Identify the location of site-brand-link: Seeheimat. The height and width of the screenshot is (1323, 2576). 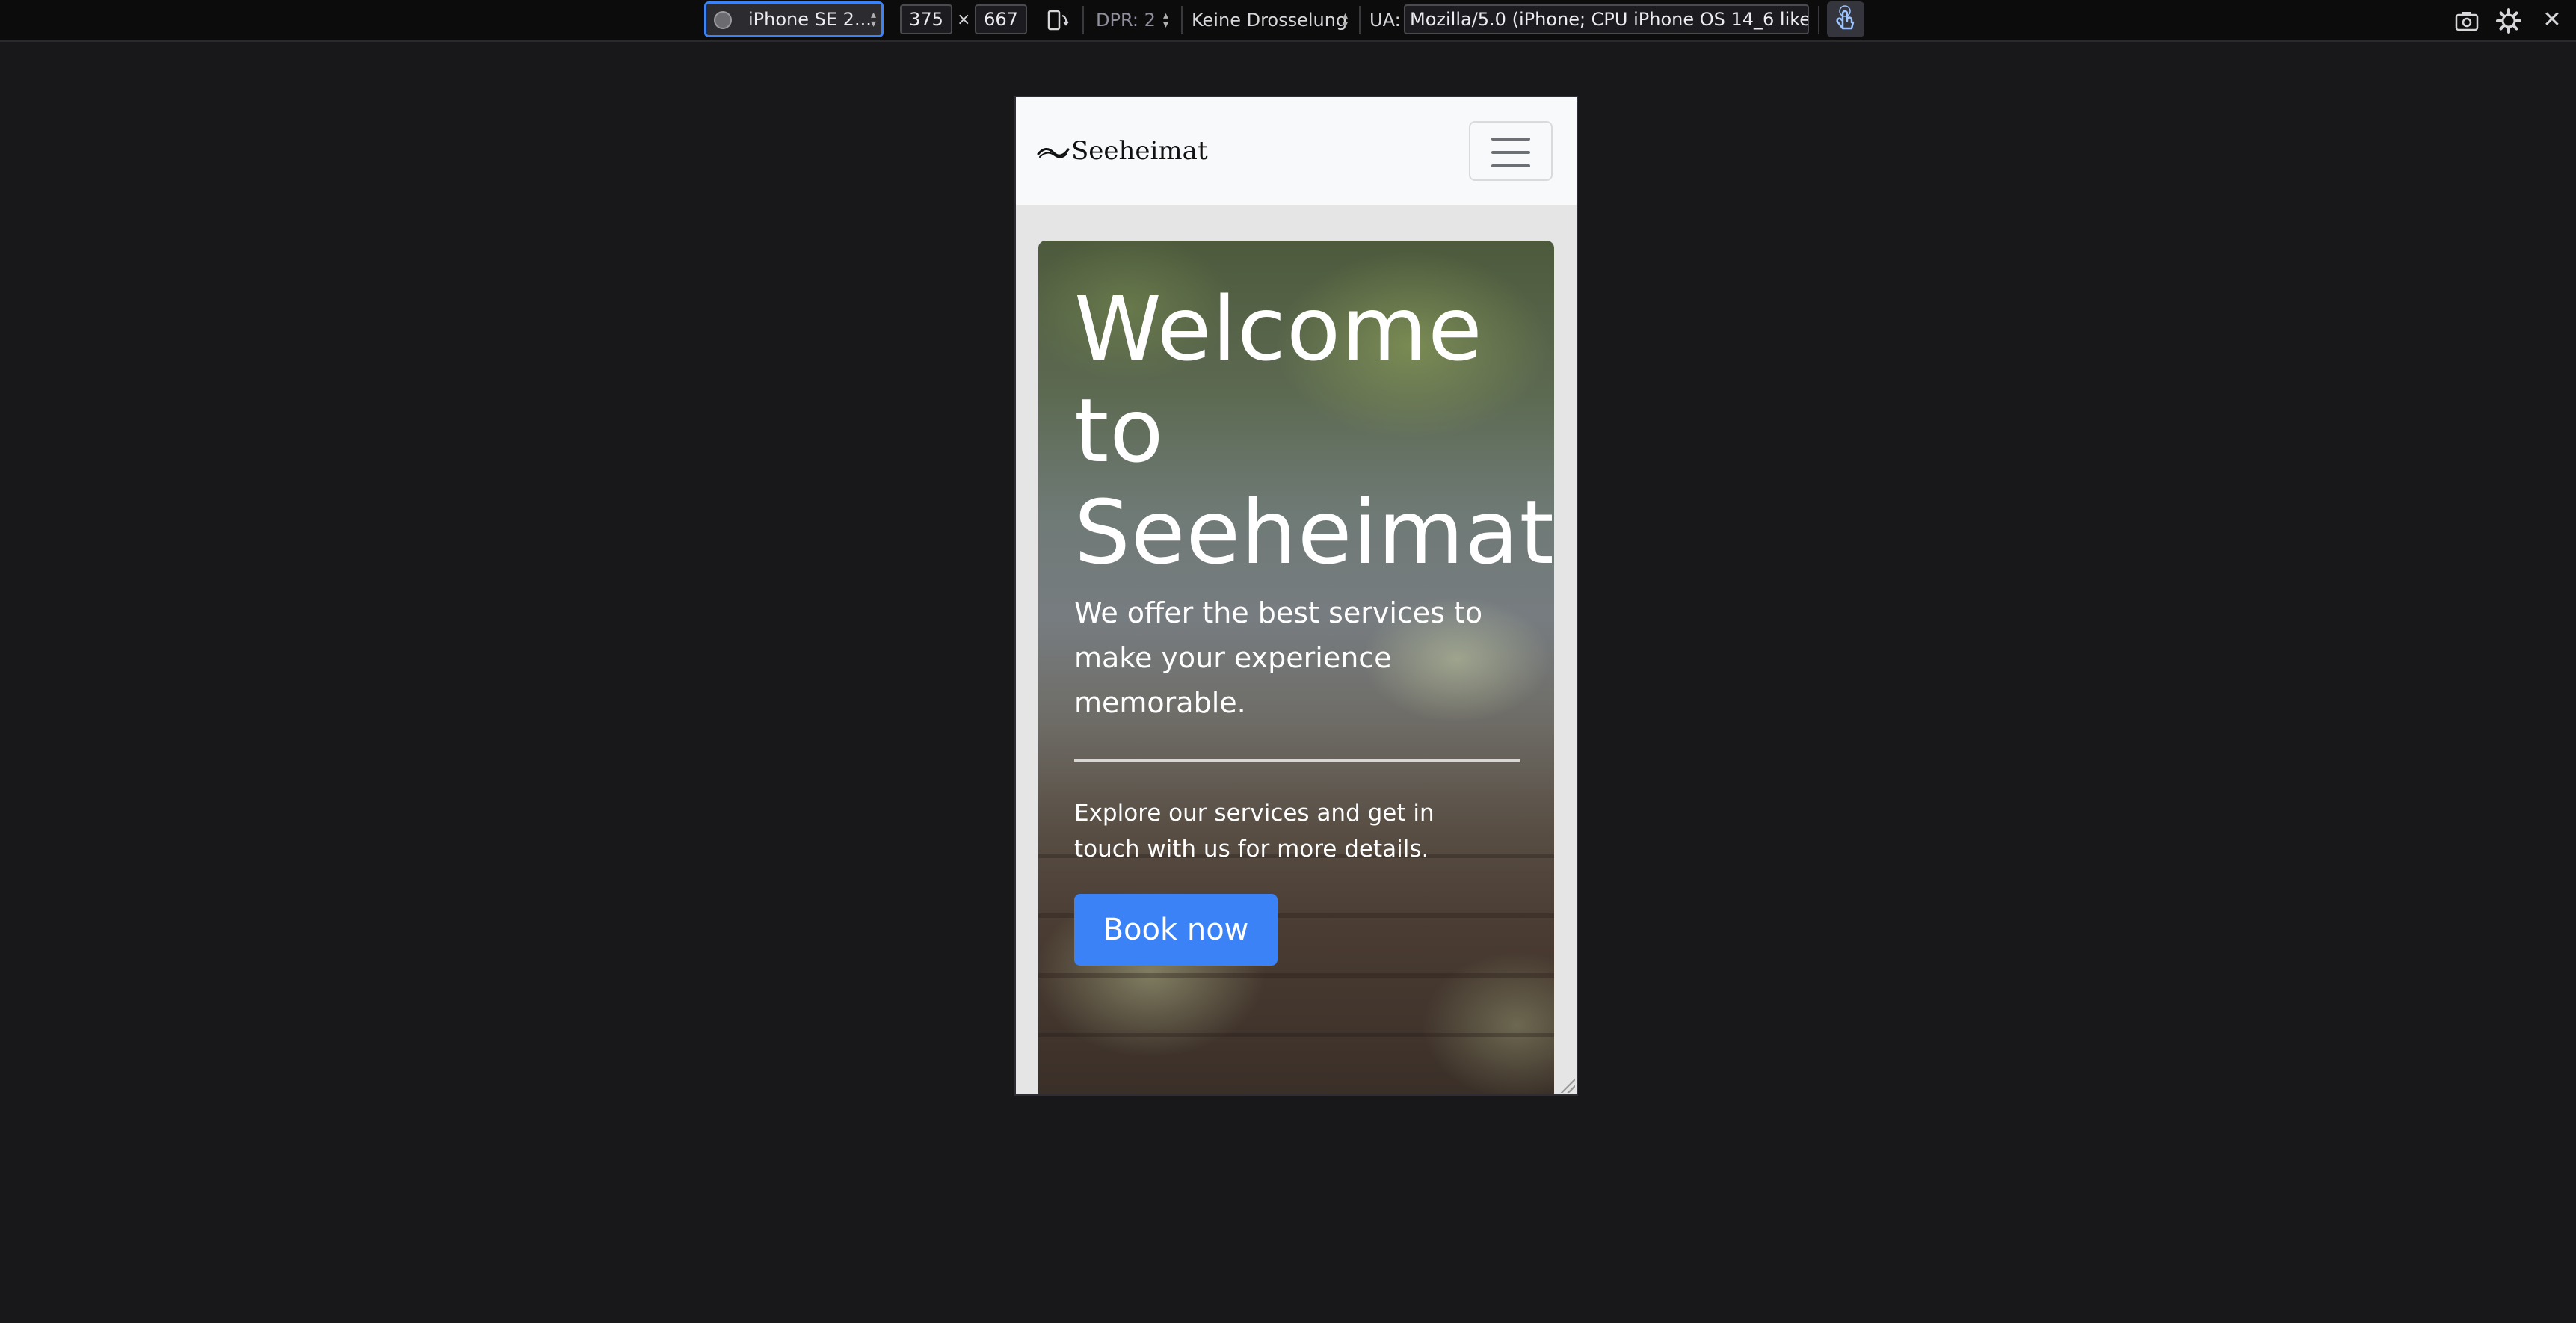
(1122, 151).